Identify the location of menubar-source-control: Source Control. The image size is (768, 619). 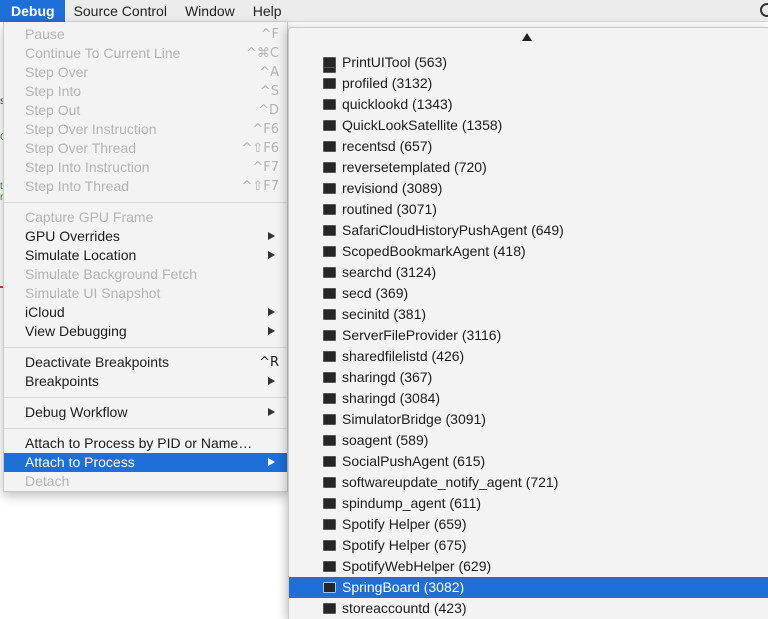
(120, 11).